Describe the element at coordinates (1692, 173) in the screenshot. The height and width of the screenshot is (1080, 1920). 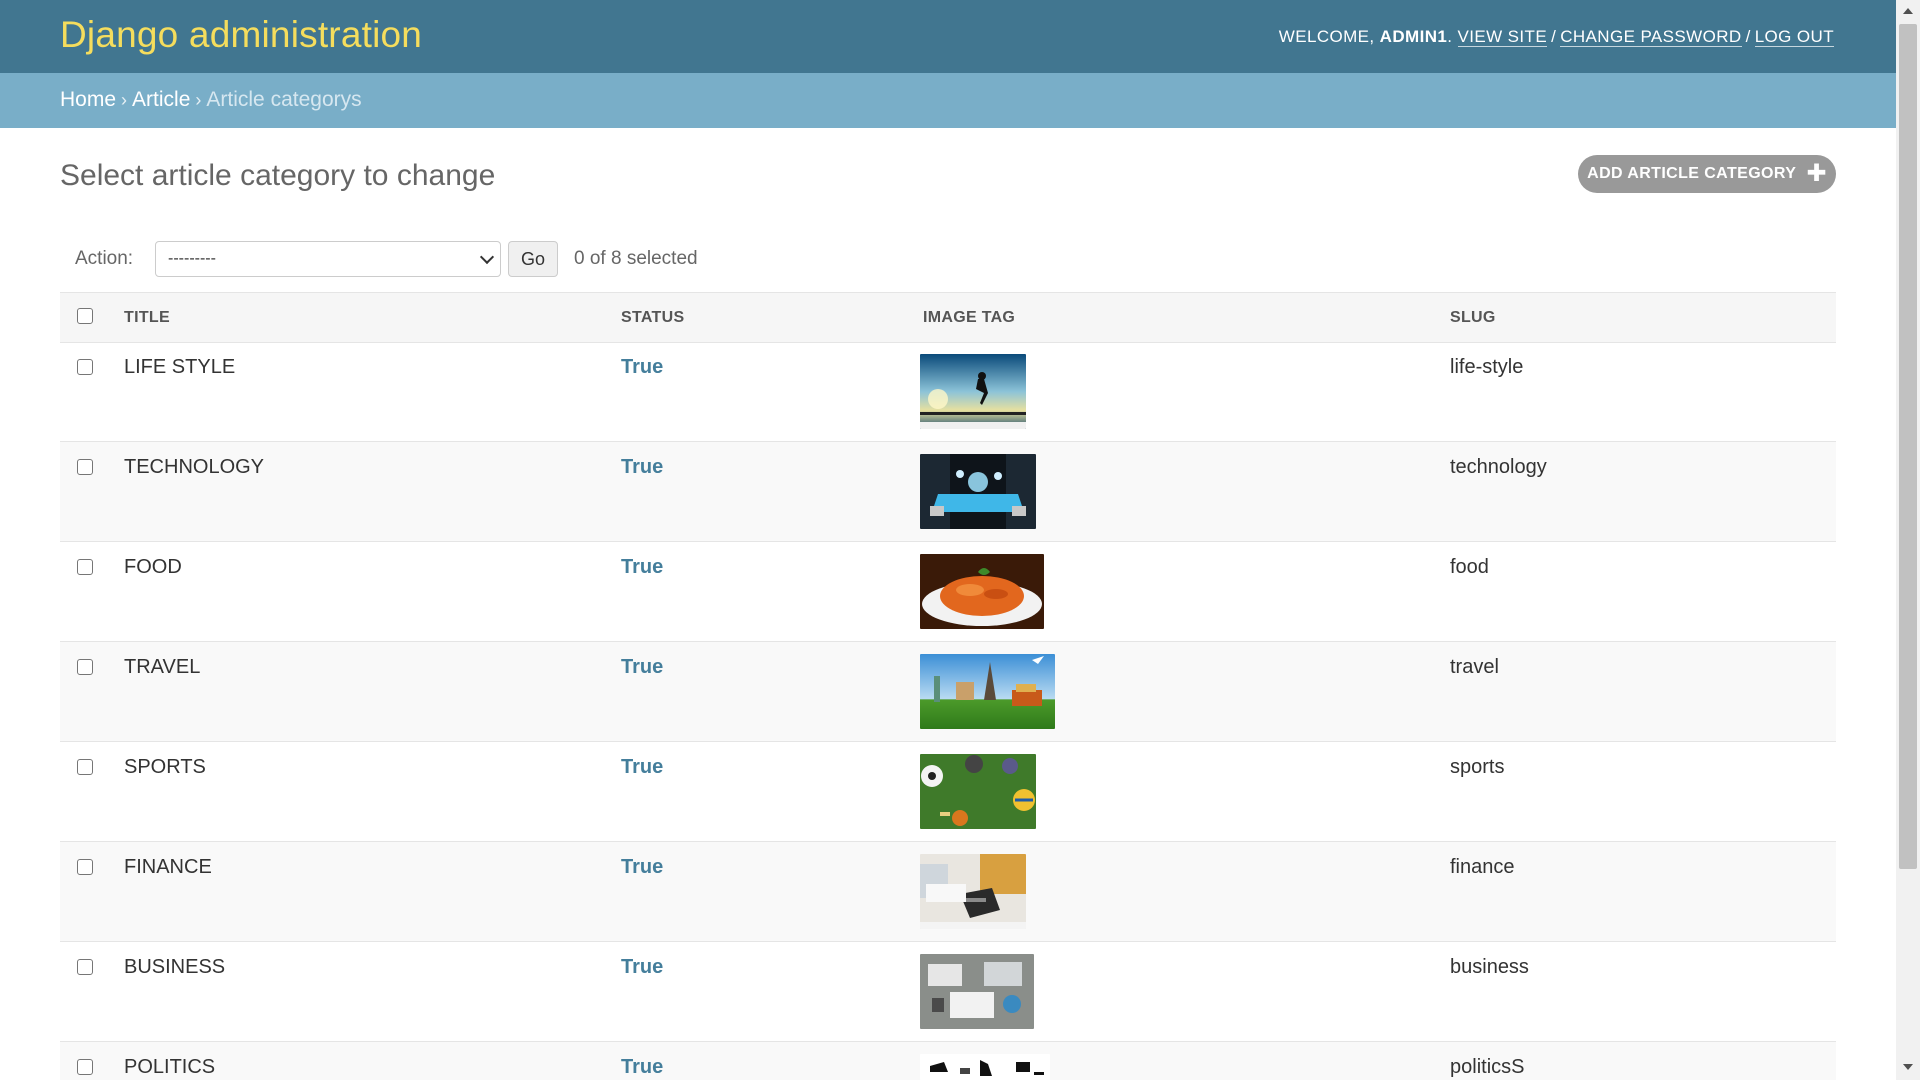
I see `add-button-label: ADD ARTICLE CATEGORY` at that location.